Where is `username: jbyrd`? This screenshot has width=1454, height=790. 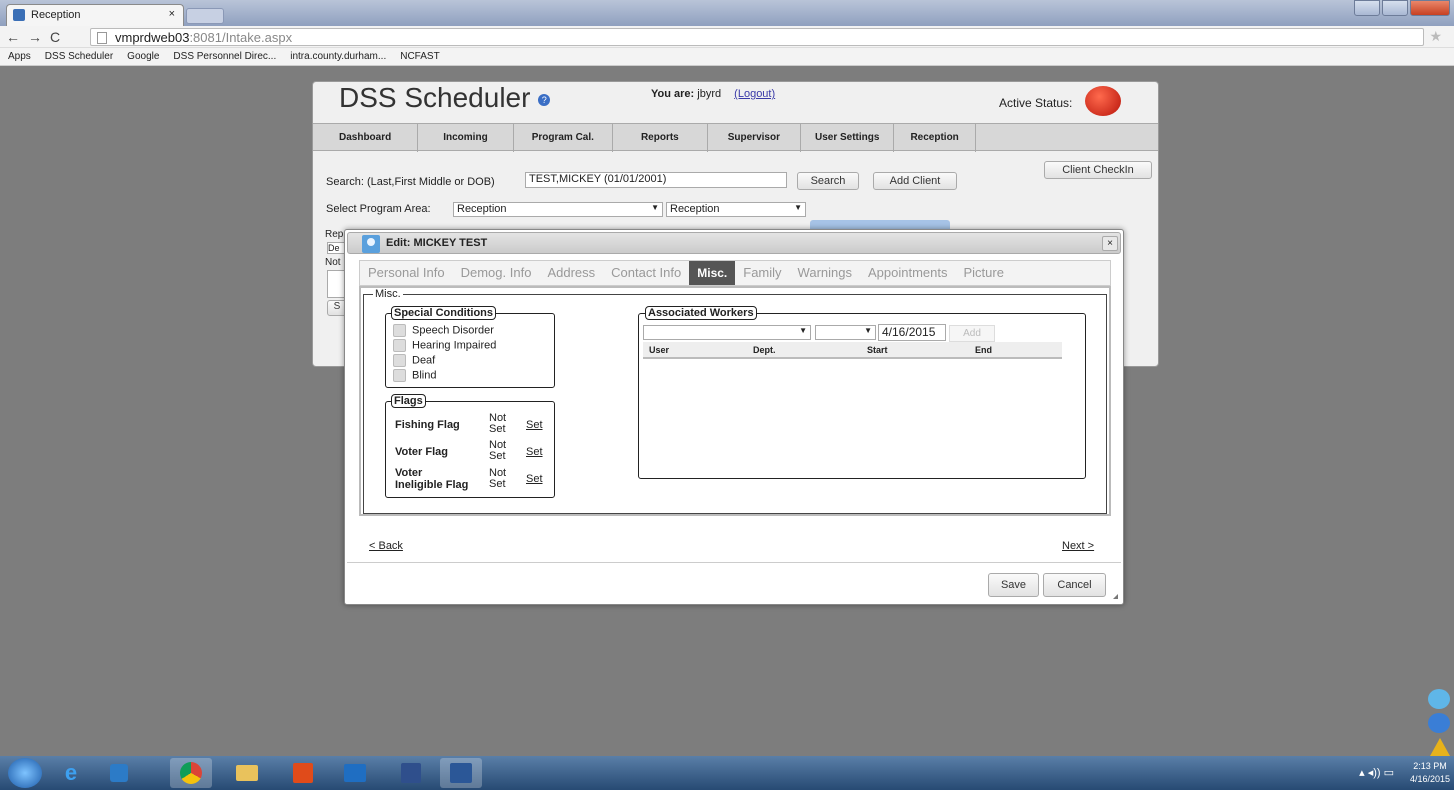 username: jbyrd is located at coordinates (709, 94).